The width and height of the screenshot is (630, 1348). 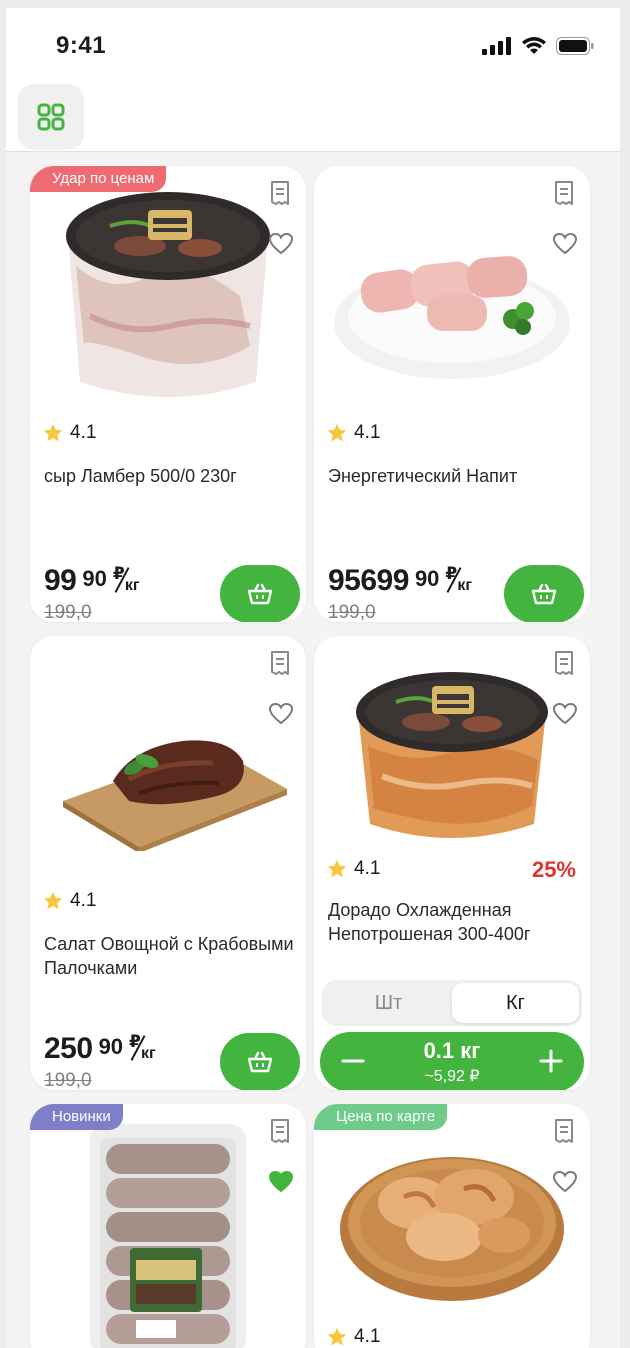 I want to click on product-title: Салат Овощной с Крабовыми Палочками, so click(x=169, y=956).